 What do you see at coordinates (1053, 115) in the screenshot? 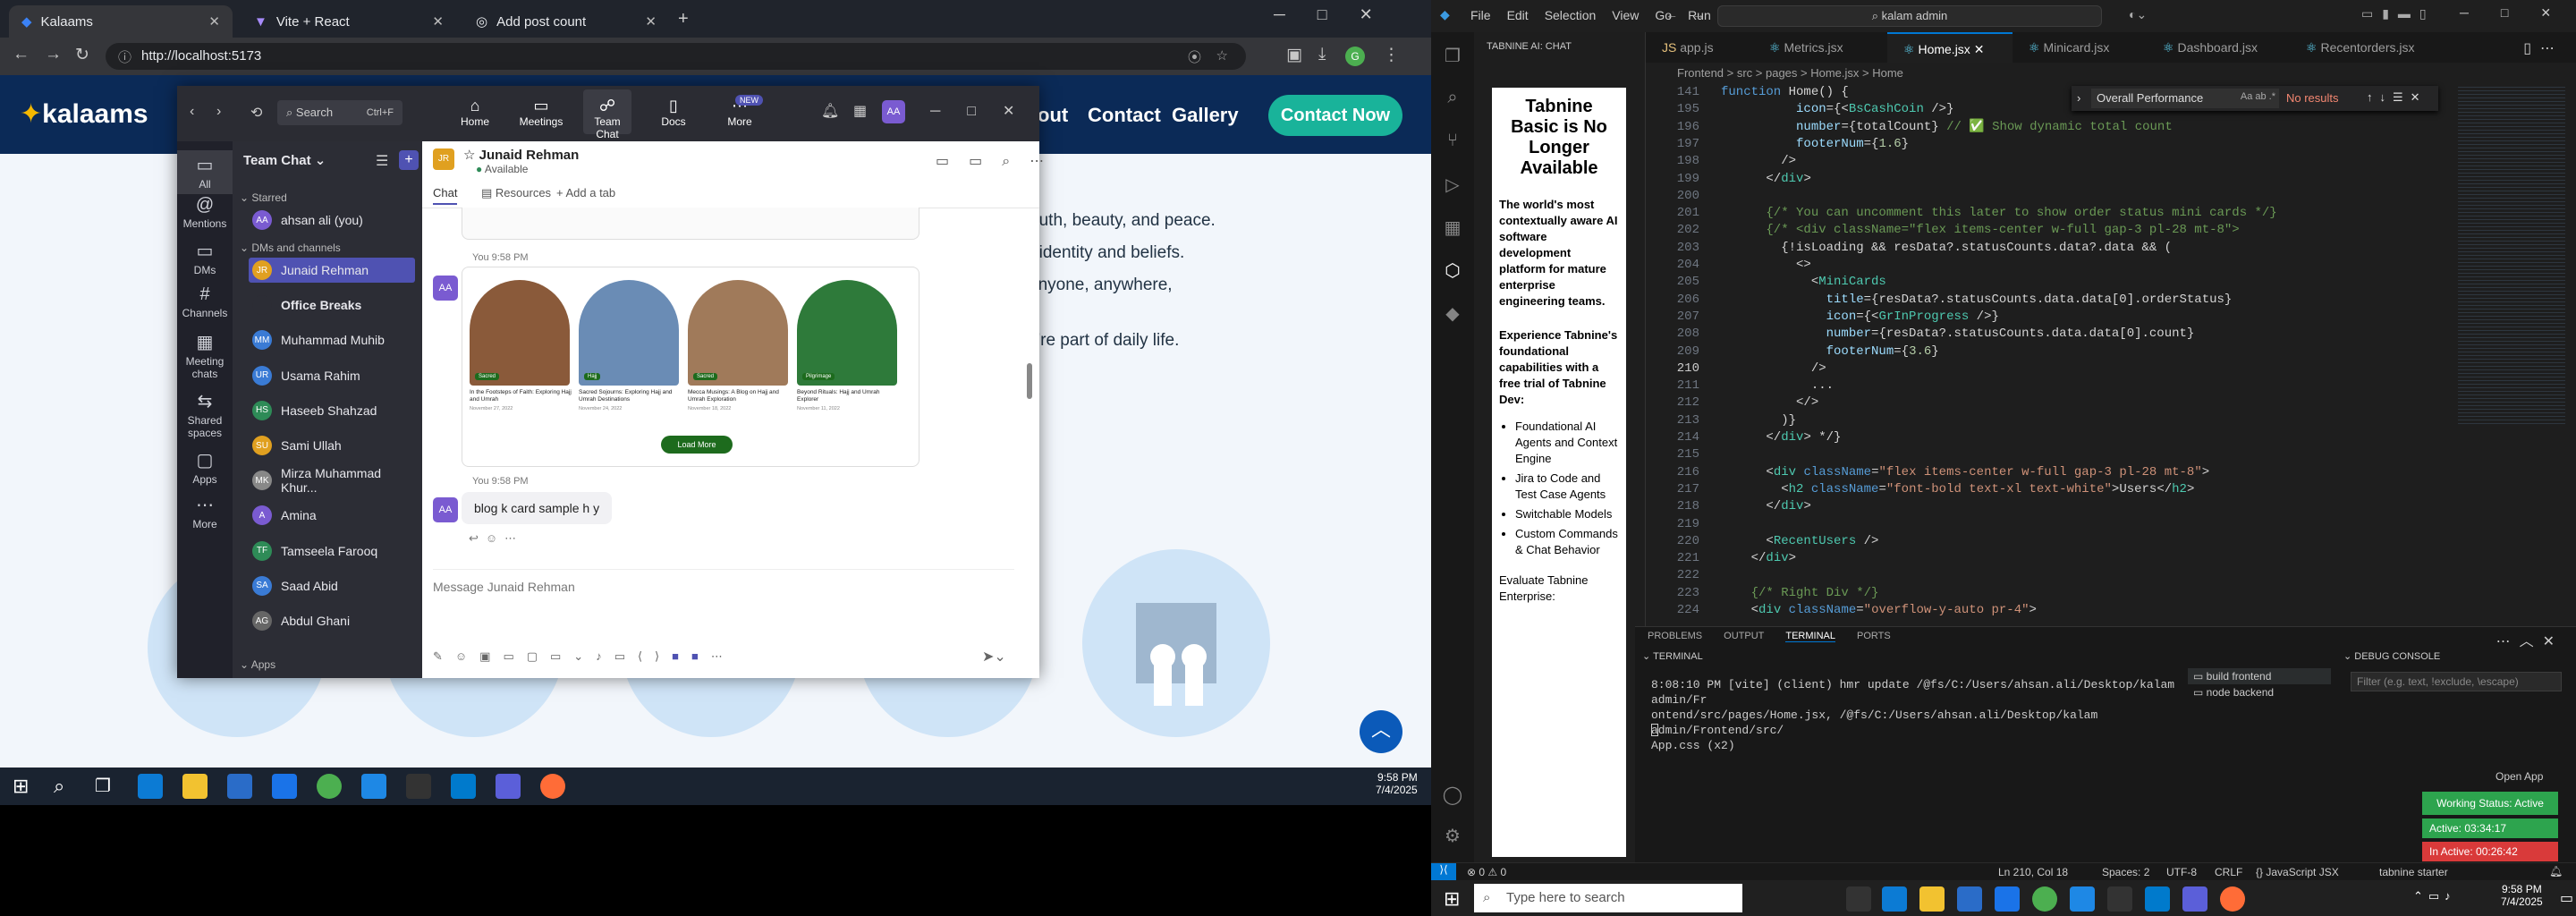
I see `nav-about: out` at bounding box center [1053, 115].